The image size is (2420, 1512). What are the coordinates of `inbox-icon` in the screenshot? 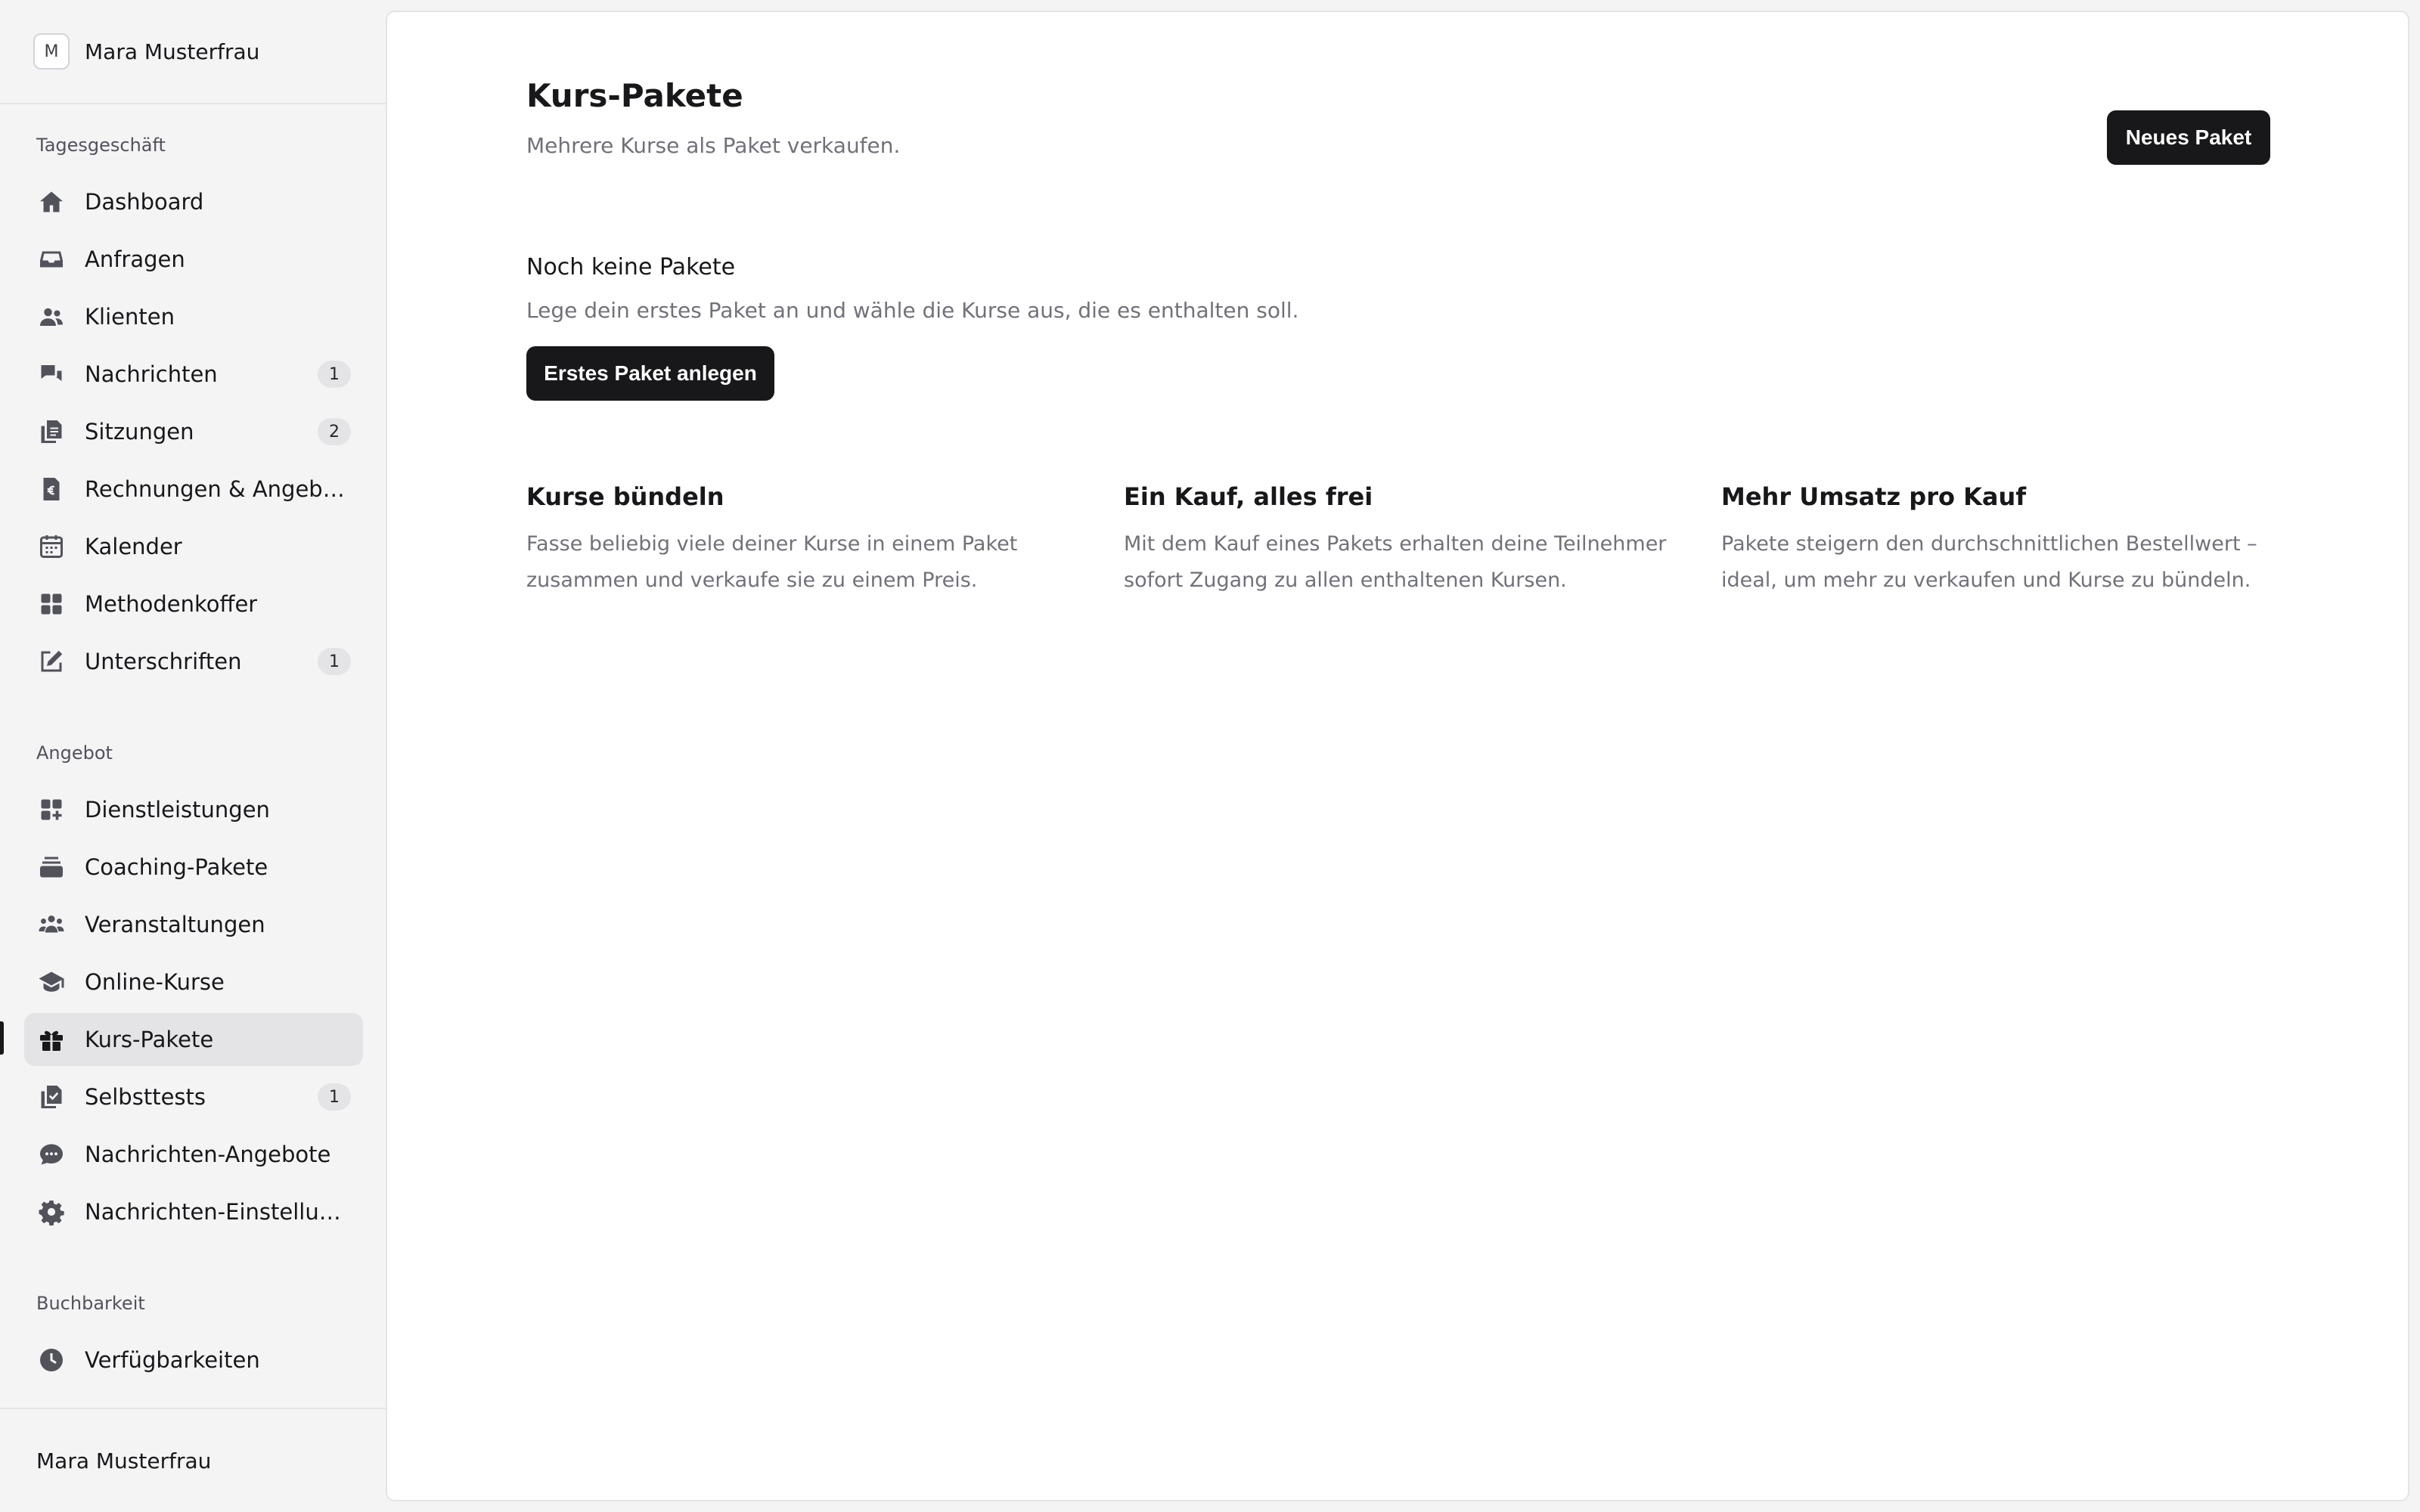 It's located at (51, 259).